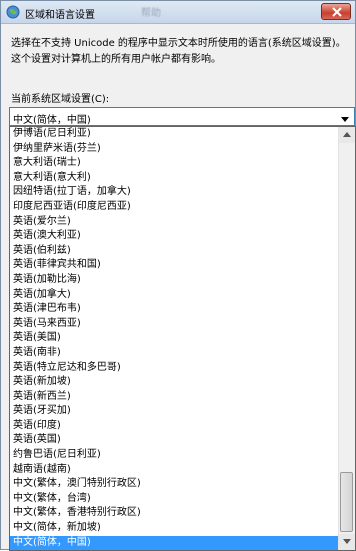  What do you see at coordinates (175, 397) in the screenshot?
I see `list-item: 英语(新西兰)` at bounding box center [175, 397].